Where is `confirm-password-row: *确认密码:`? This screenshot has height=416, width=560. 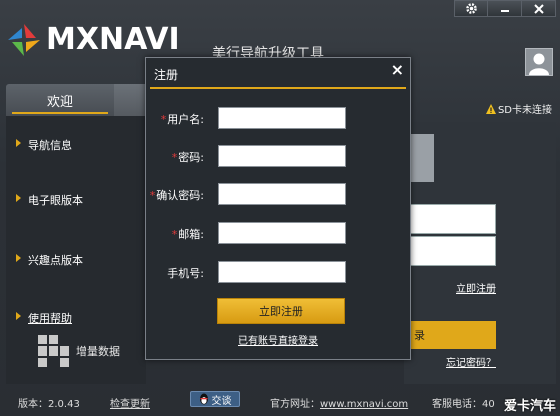 confirm-password-row: *确认密码: is located at coordinates (278, 194).